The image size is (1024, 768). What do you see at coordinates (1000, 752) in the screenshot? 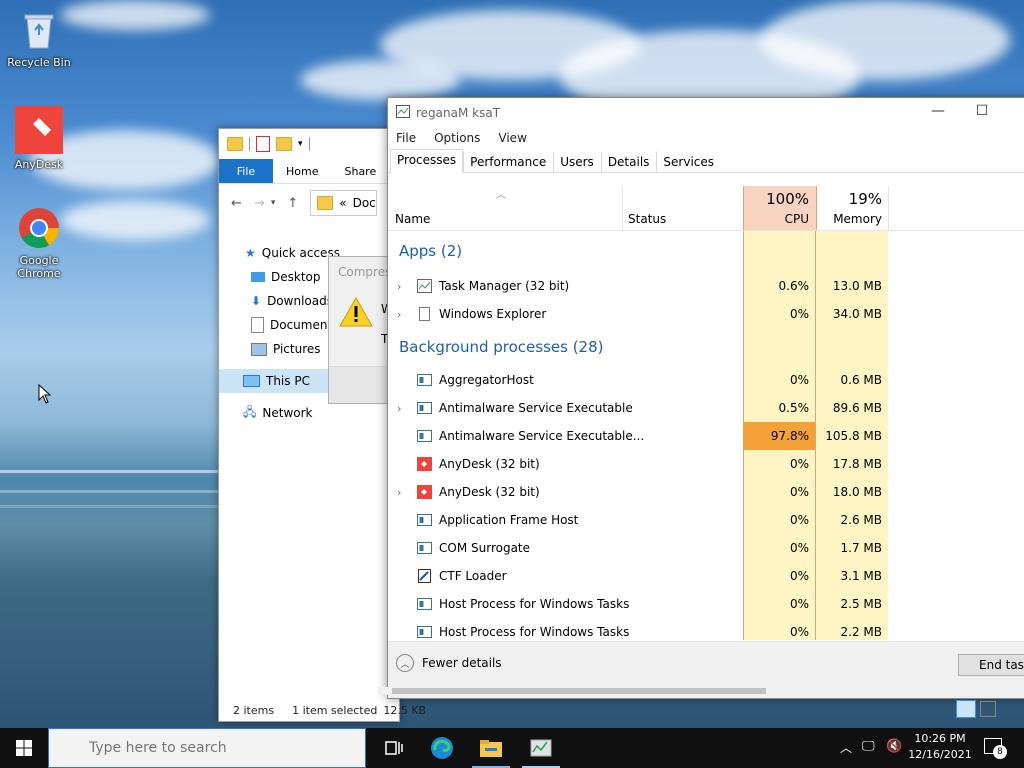
I see `notification-count-badge: 8` at bounding box center [1000, 752].